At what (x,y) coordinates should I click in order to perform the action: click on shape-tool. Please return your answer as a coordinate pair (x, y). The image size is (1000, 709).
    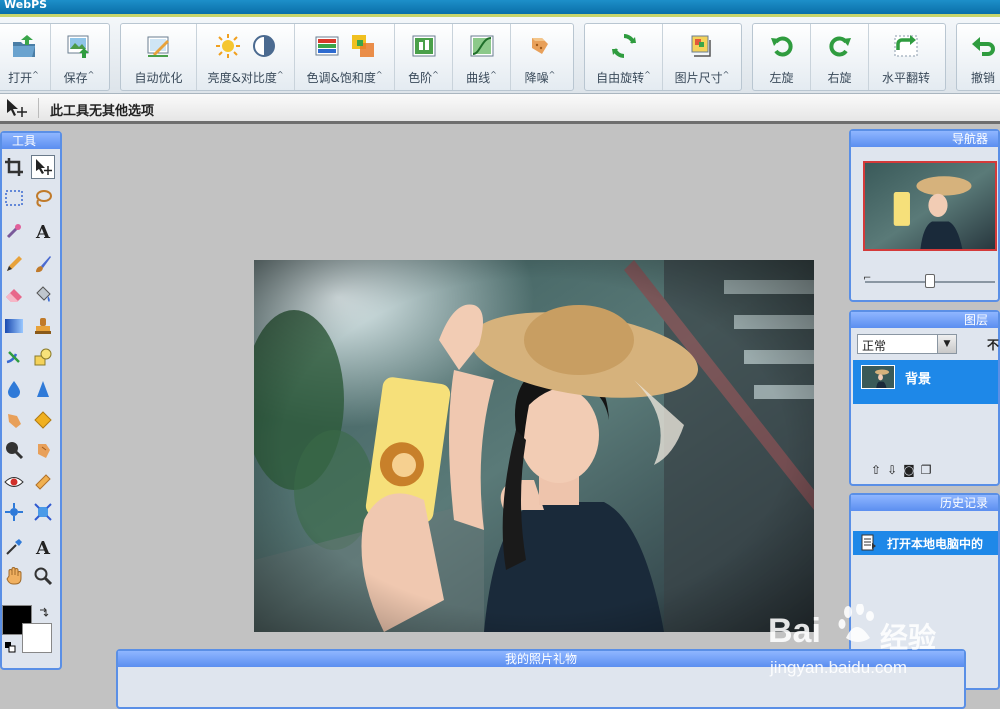
    Looking at the image, I should click on (43, 357).